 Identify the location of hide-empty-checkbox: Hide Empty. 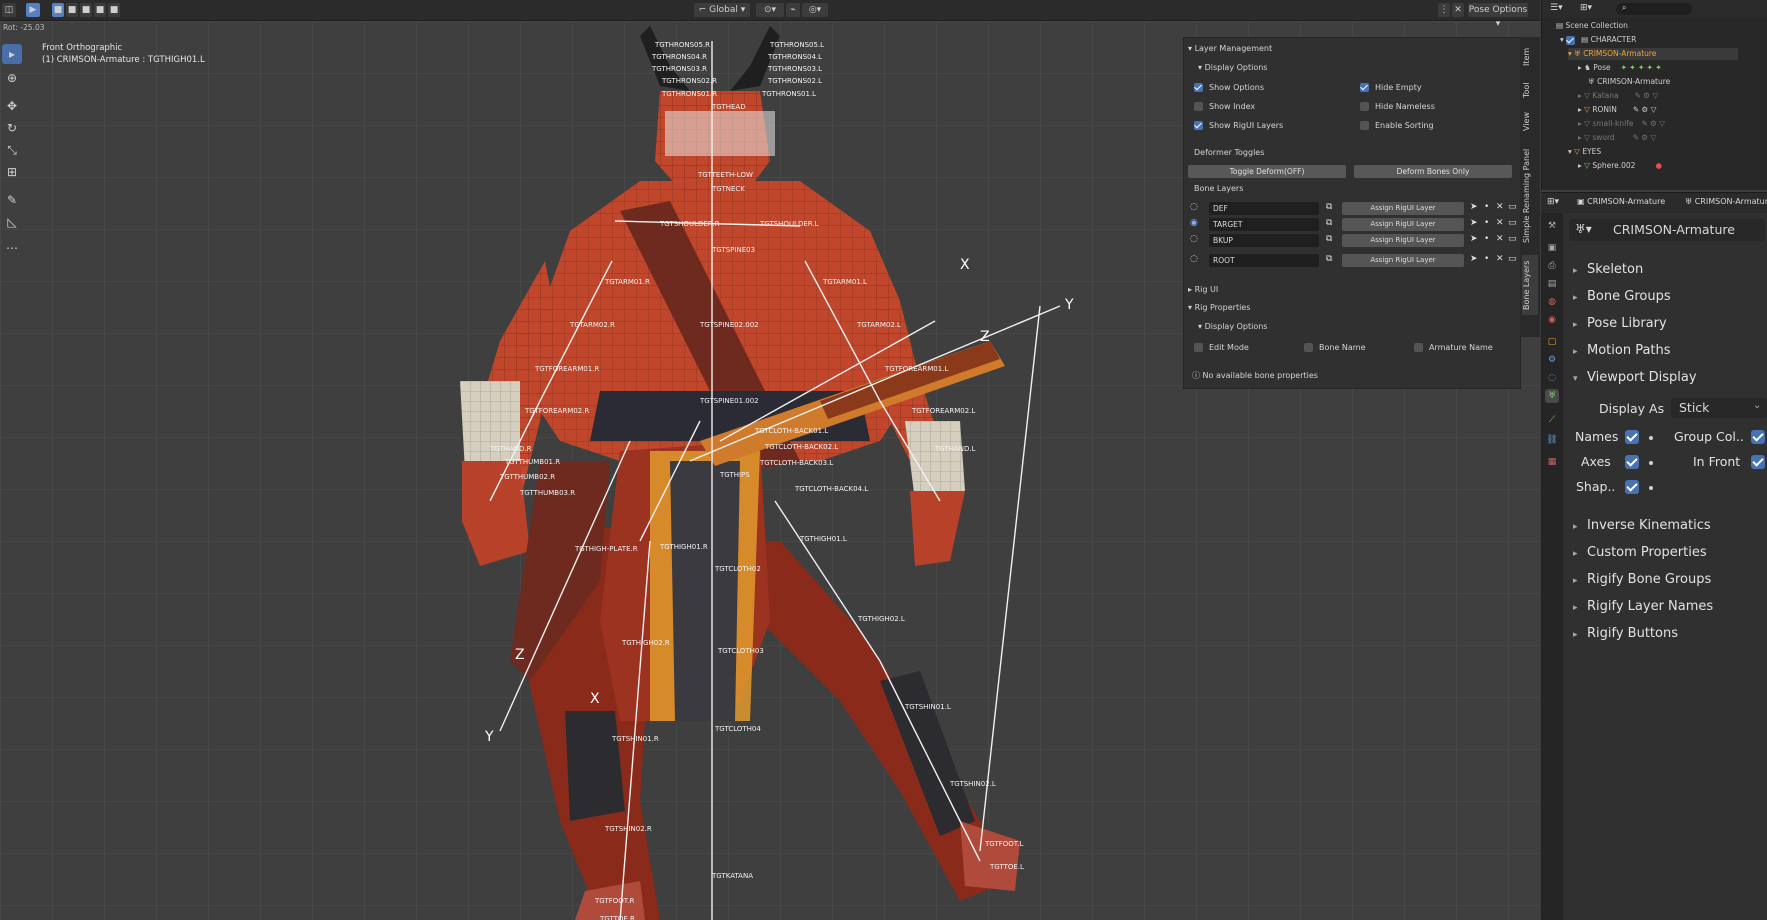
(1391, 87).